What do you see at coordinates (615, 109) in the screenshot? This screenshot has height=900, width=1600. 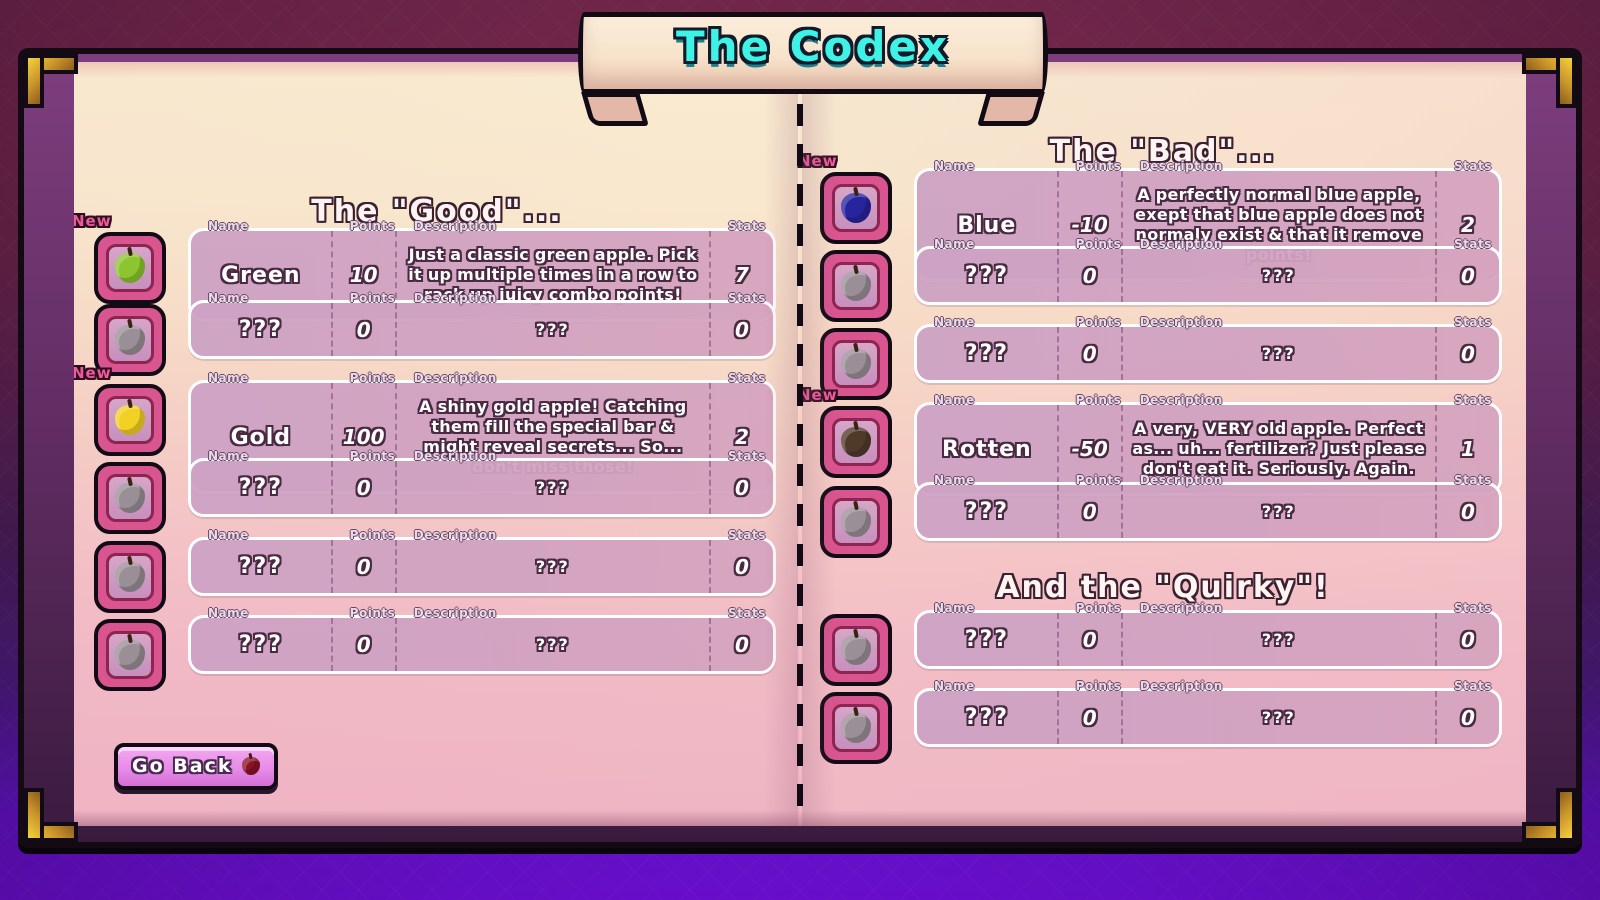 I see `banner-tail-left` at bounding box center [615, 109].